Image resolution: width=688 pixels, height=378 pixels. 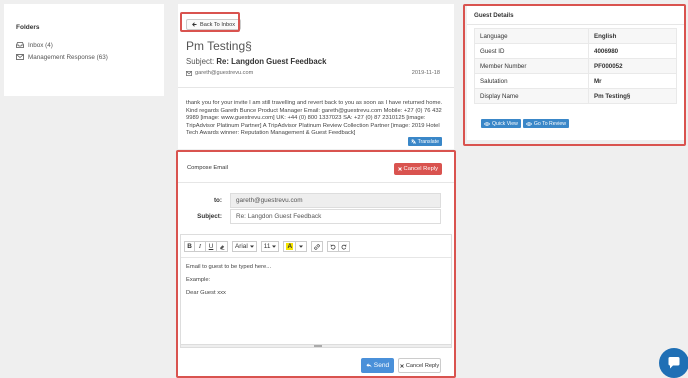 I want to click on translate-icon, so click(x=413, y=141).